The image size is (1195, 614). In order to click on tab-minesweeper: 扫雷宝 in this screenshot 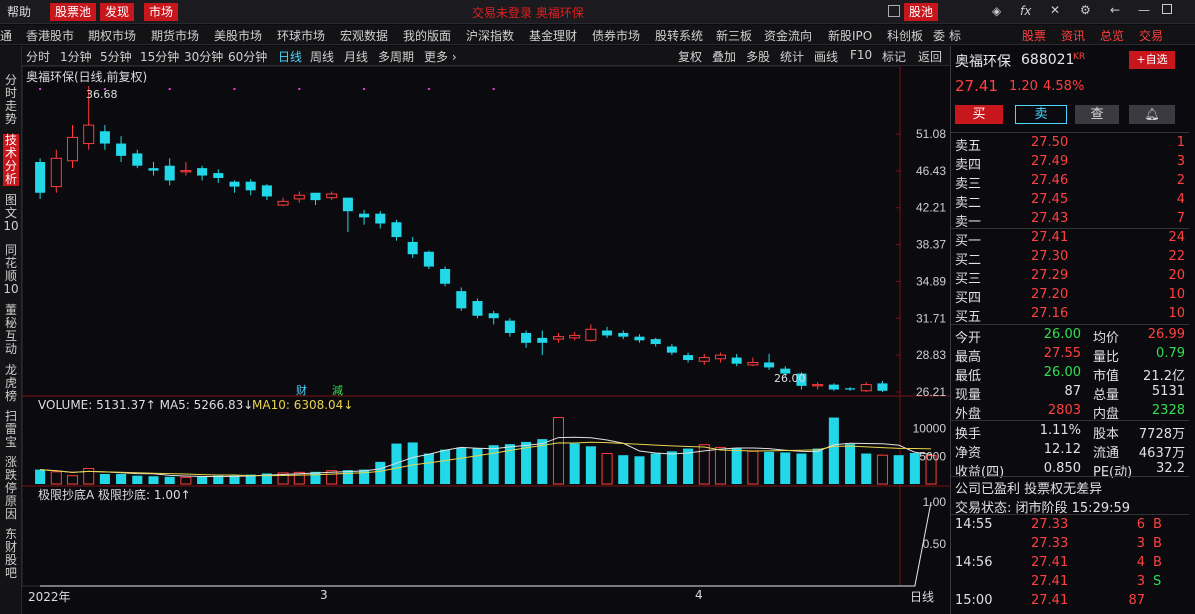, I will do `click(11, 429)`.